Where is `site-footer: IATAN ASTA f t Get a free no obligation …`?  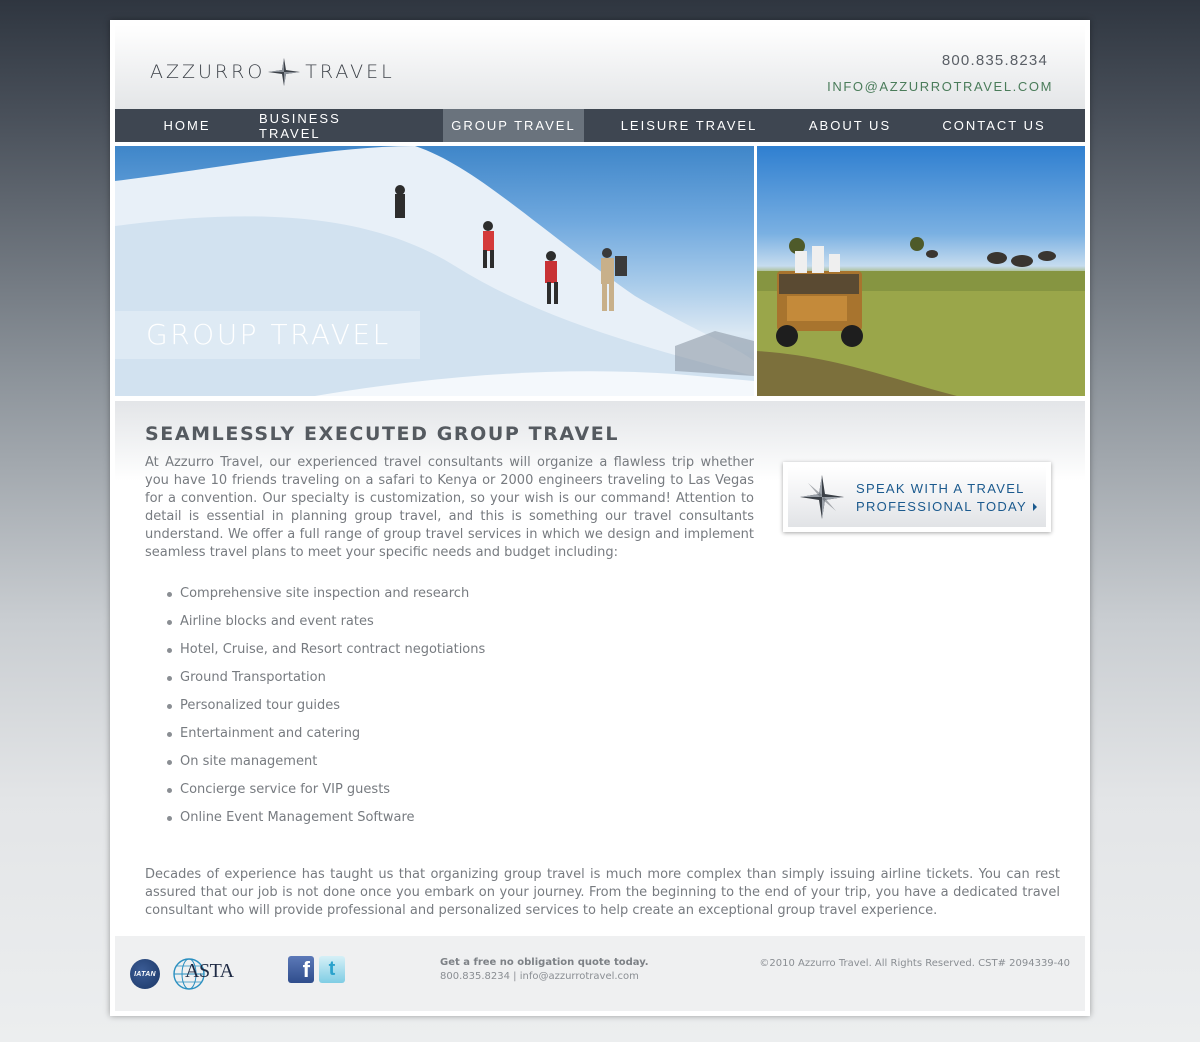
site-footer: IATAN ASTA f t Get a free no obligation … is located at coordinates (600, 973).